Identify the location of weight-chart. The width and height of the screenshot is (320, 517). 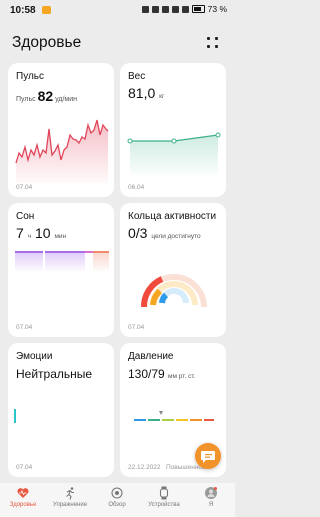
(174, 153).